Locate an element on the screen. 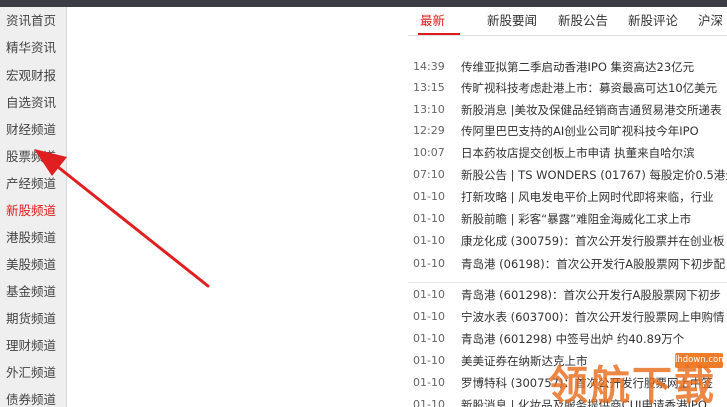 Image resolution: width=727 pixels, height=407 pixels. sidebar-item-new-stocks: 新股频道 is located at coordinates (33, 210).